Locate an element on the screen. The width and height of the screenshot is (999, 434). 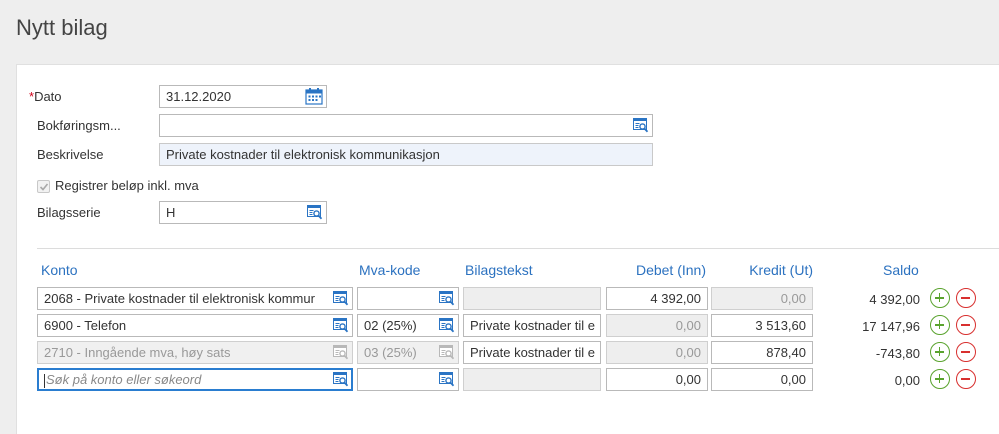
account-field: 6900 - Telefon is located at coordinates (195, 325).